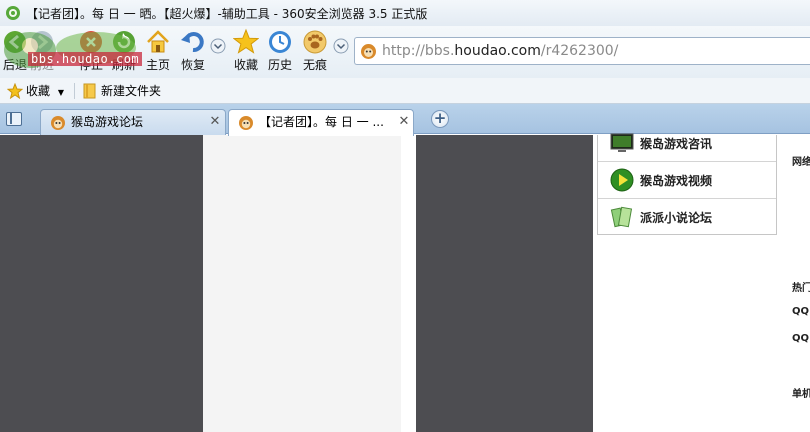 The image size is (810, 432). I want to click on folder-icon, so click(89, 91).